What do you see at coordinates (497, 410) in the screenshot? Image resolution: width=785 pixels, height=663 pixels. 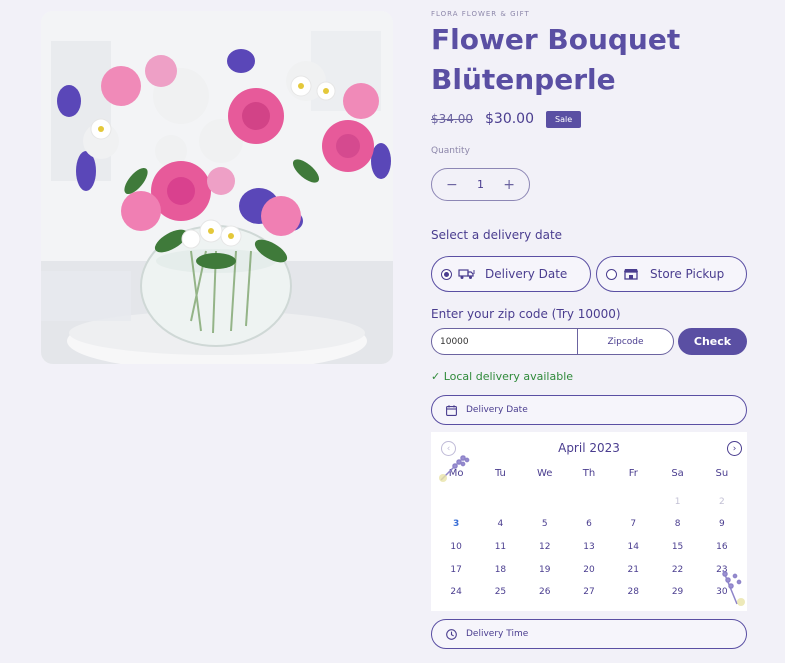 I see `delivery-date-placeholder: Delivery Date` at bounding box center [497, 410].